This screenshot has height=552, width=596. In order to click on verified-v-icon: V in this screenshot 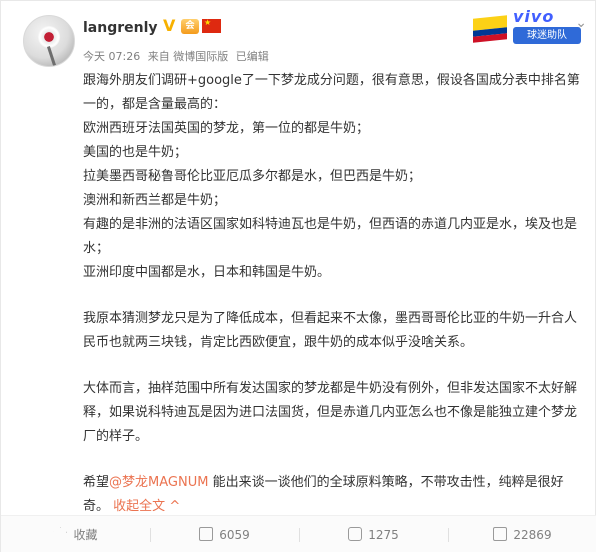, I will do `click(169, 25)`.